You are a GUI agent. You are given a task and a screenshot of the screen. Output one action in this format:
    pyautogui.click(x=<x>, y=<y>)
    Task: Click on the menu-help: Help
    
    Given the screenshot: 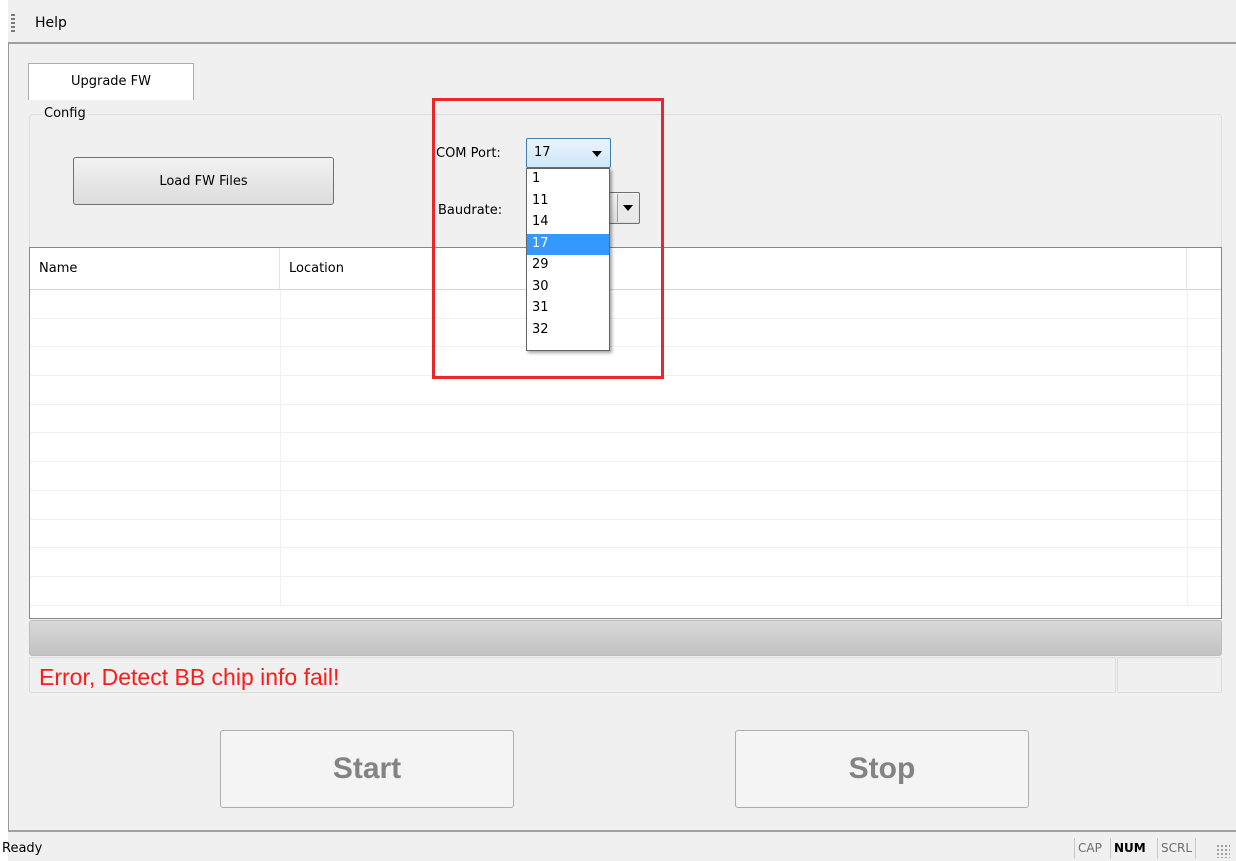 What is the action you would take?
    pyautogui.click(x=51, y=23)
    